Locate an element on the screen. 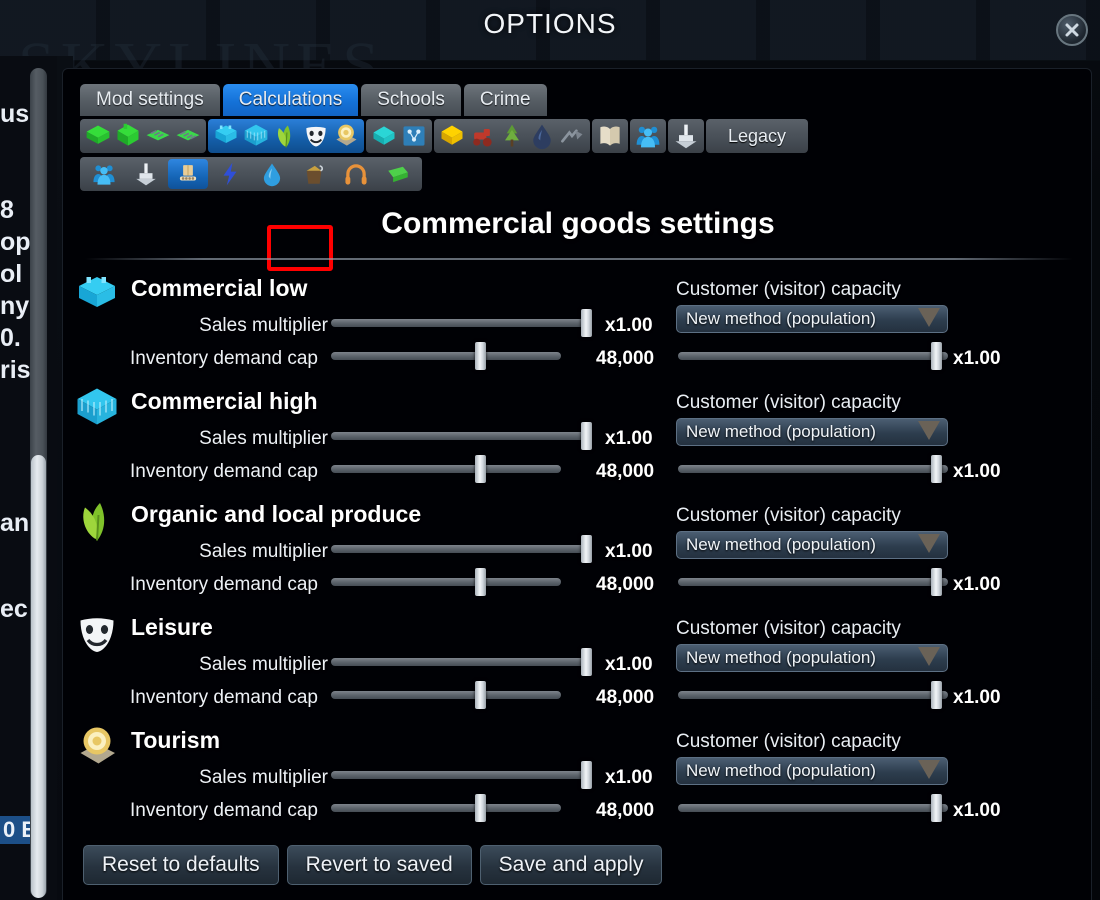  category-group-residential-group is located at coordinates (143, 136).